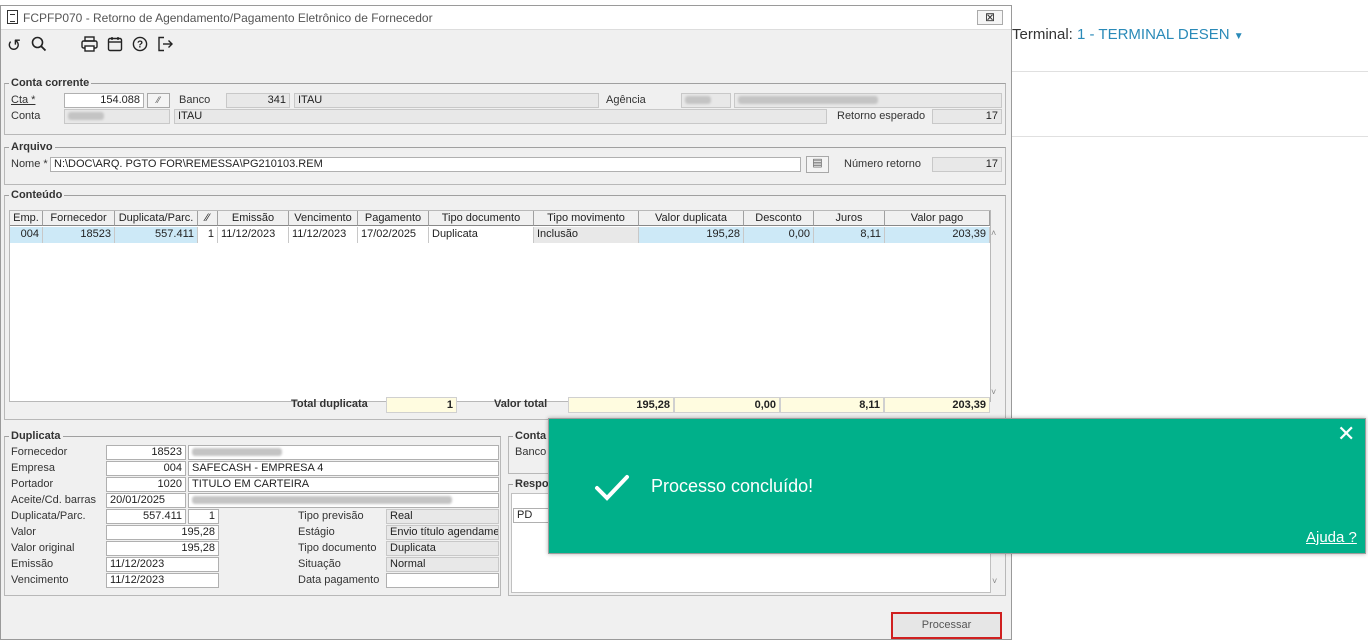 The image size is (1368, 640). Describe the element at coordinates (1190, 71) in the screenshot. I see `divider` at that location.